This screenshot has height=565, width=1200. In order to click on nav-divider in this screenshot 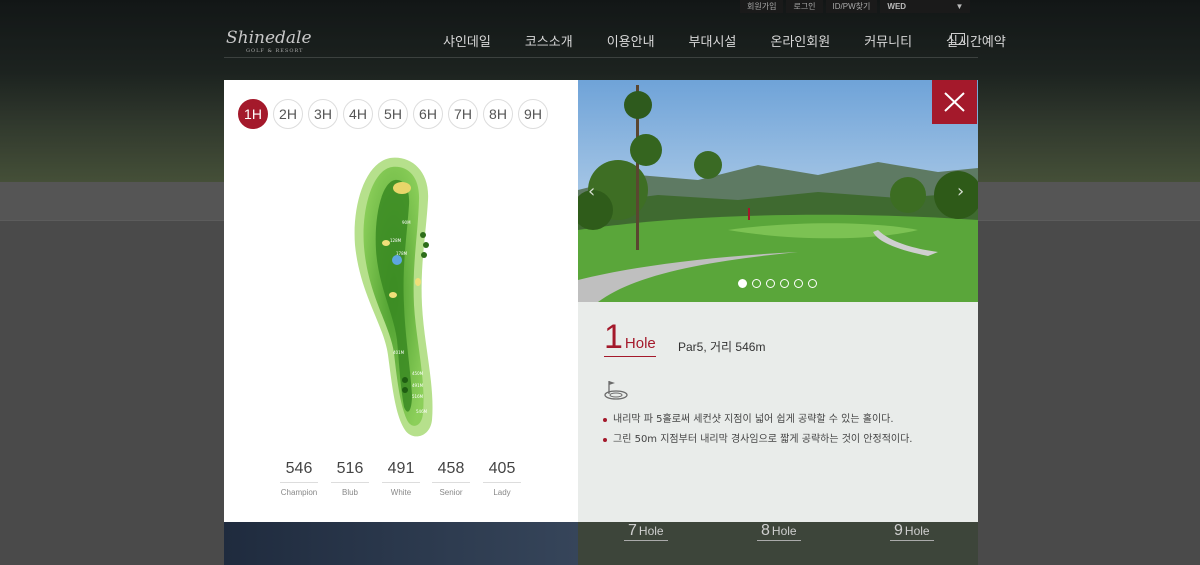, I will do `click(601, 57)`.